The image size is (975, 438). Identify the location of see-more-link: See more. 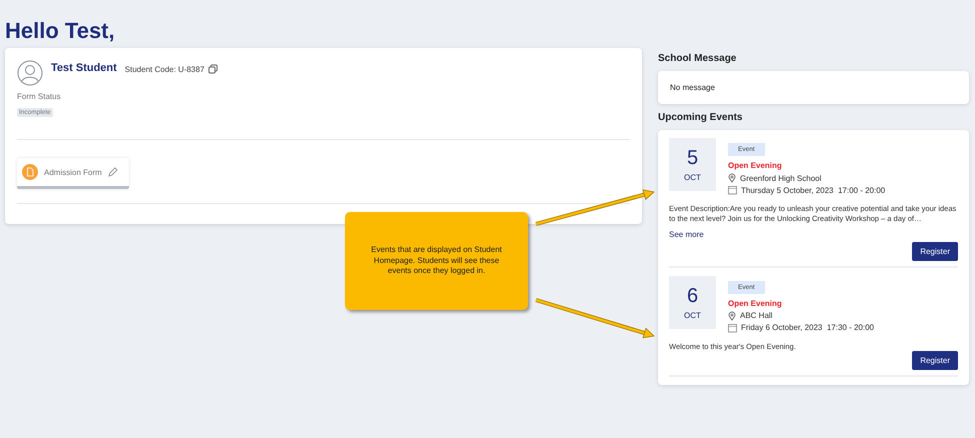
(686, 234).